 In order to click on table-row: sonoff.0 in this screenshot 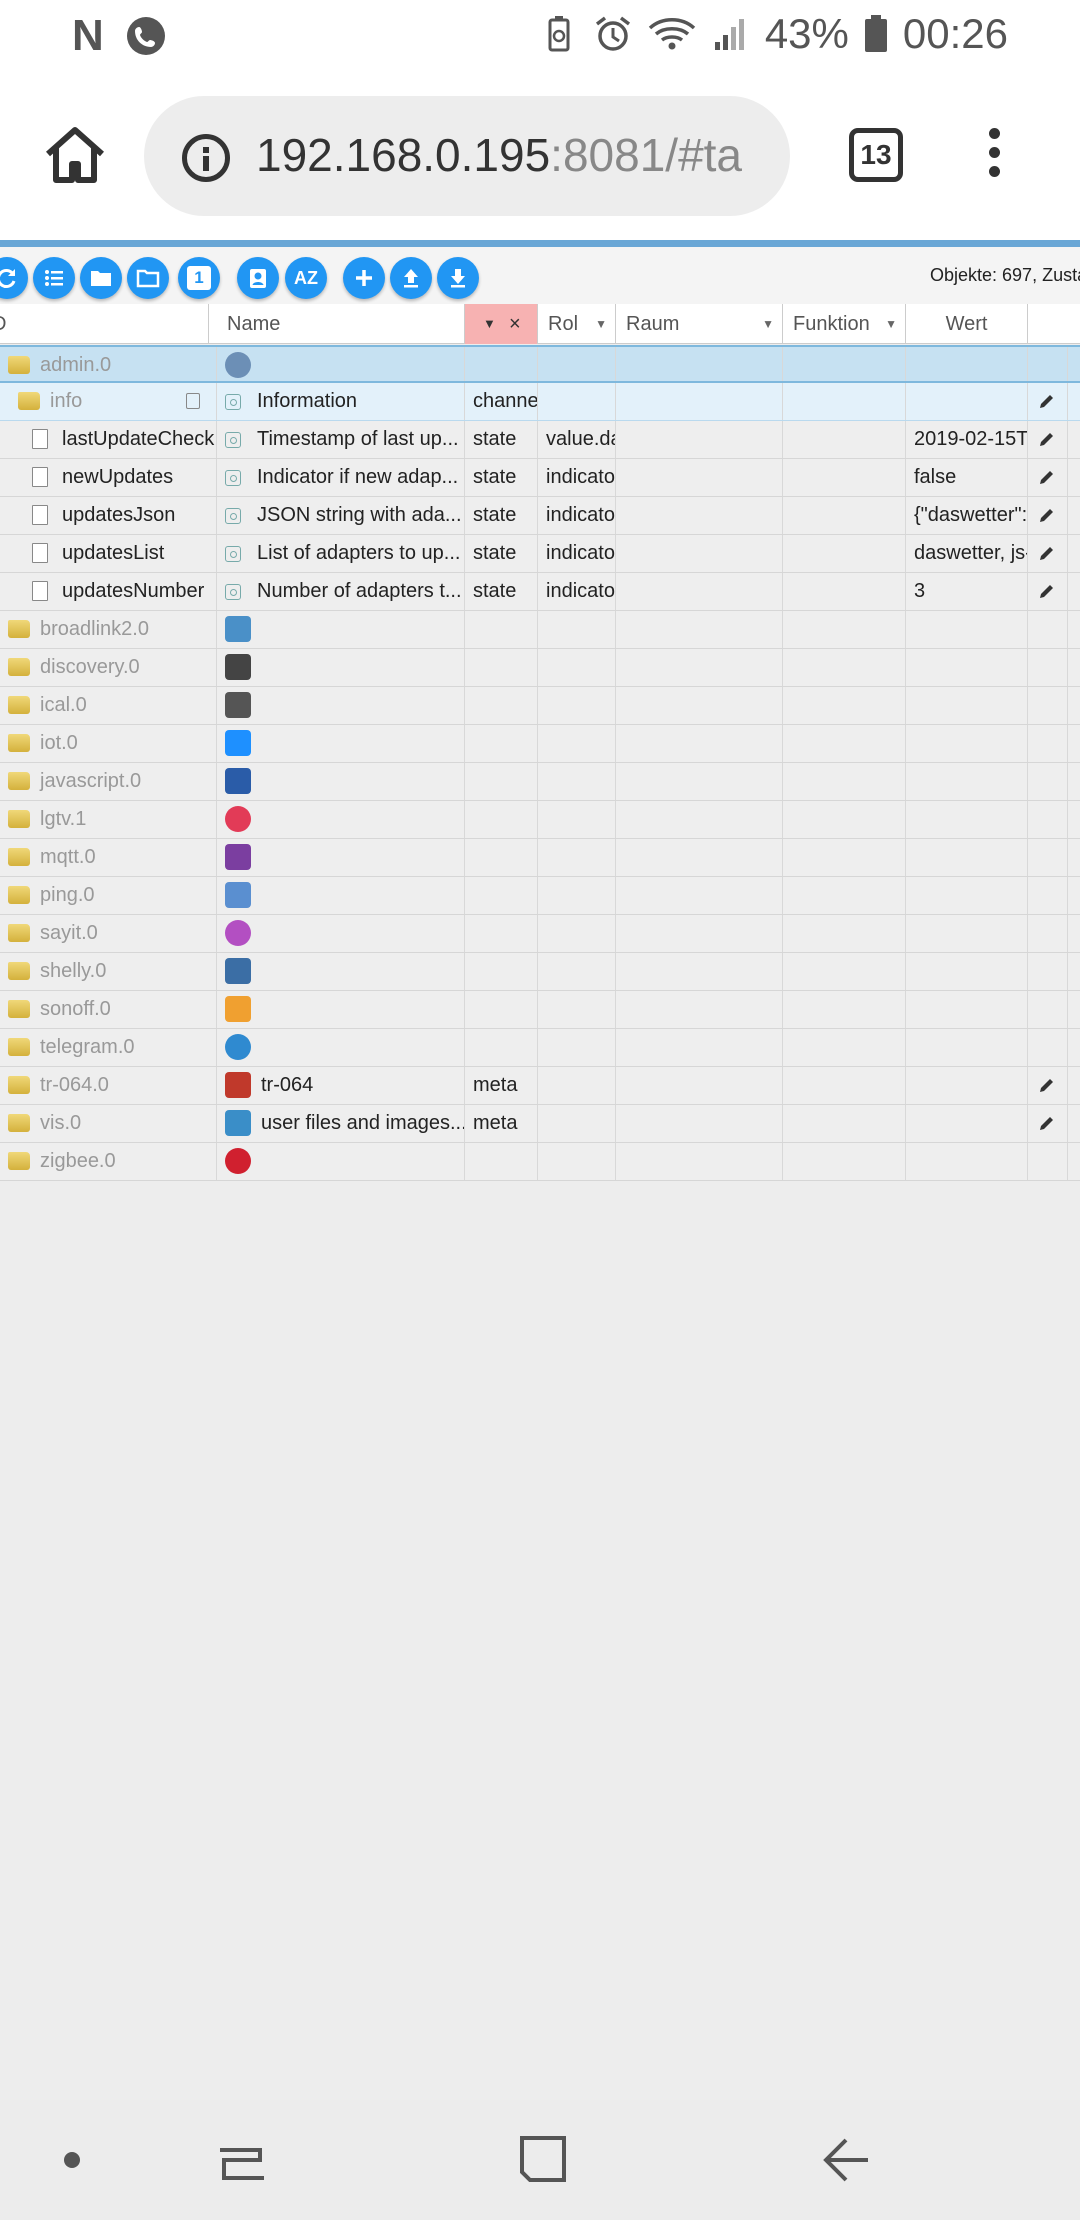, I will do `click(540, 1010)`.